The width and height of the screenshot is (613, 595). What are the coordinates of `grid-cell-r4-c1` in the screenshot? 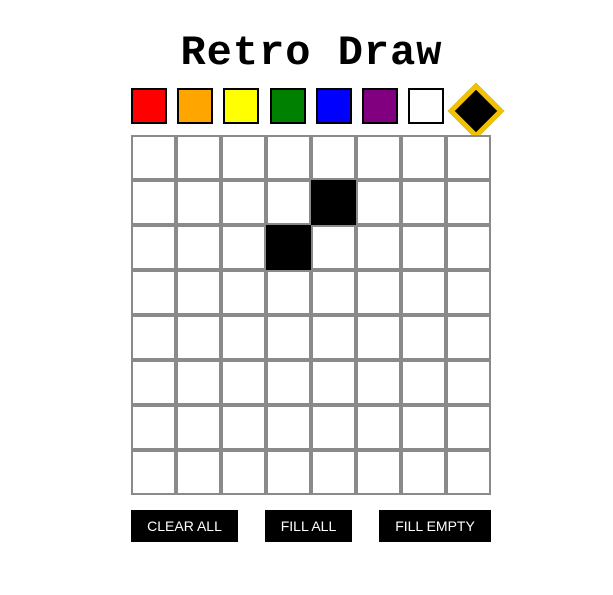 It's located at (198, 337).